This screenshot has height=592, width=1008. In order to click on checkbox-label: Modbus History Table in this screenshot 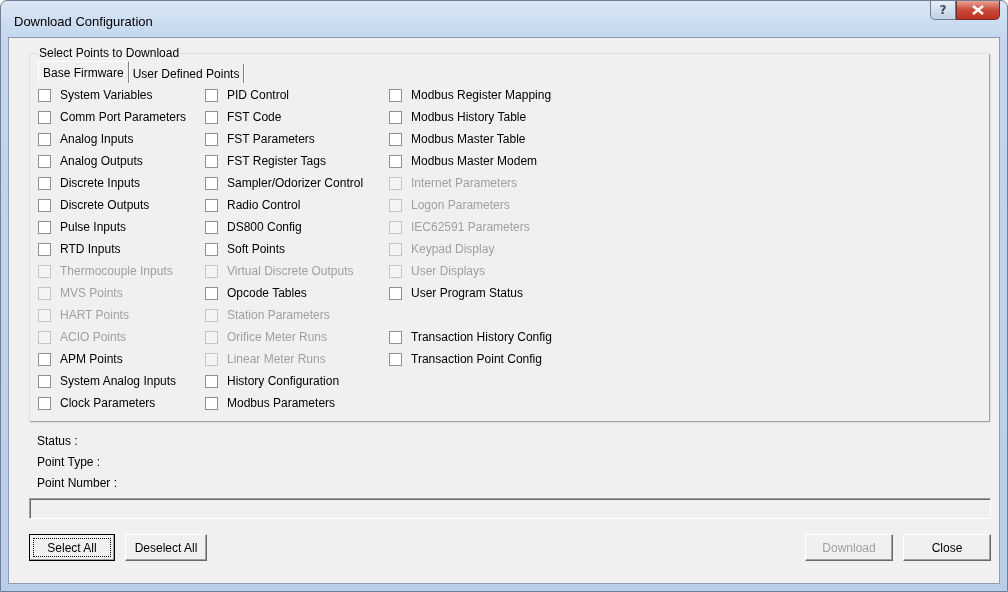, I will do `click(469, 117)`.